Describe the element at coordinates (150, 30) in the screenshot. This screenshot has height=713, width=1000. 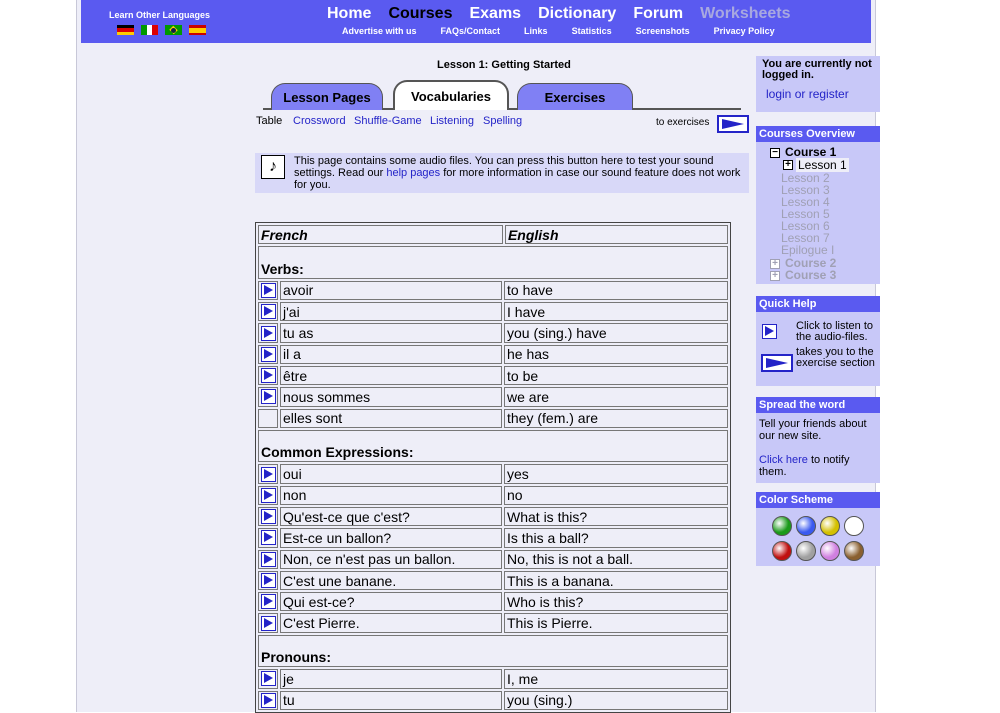
I see `italian-flag-icon` at that location.